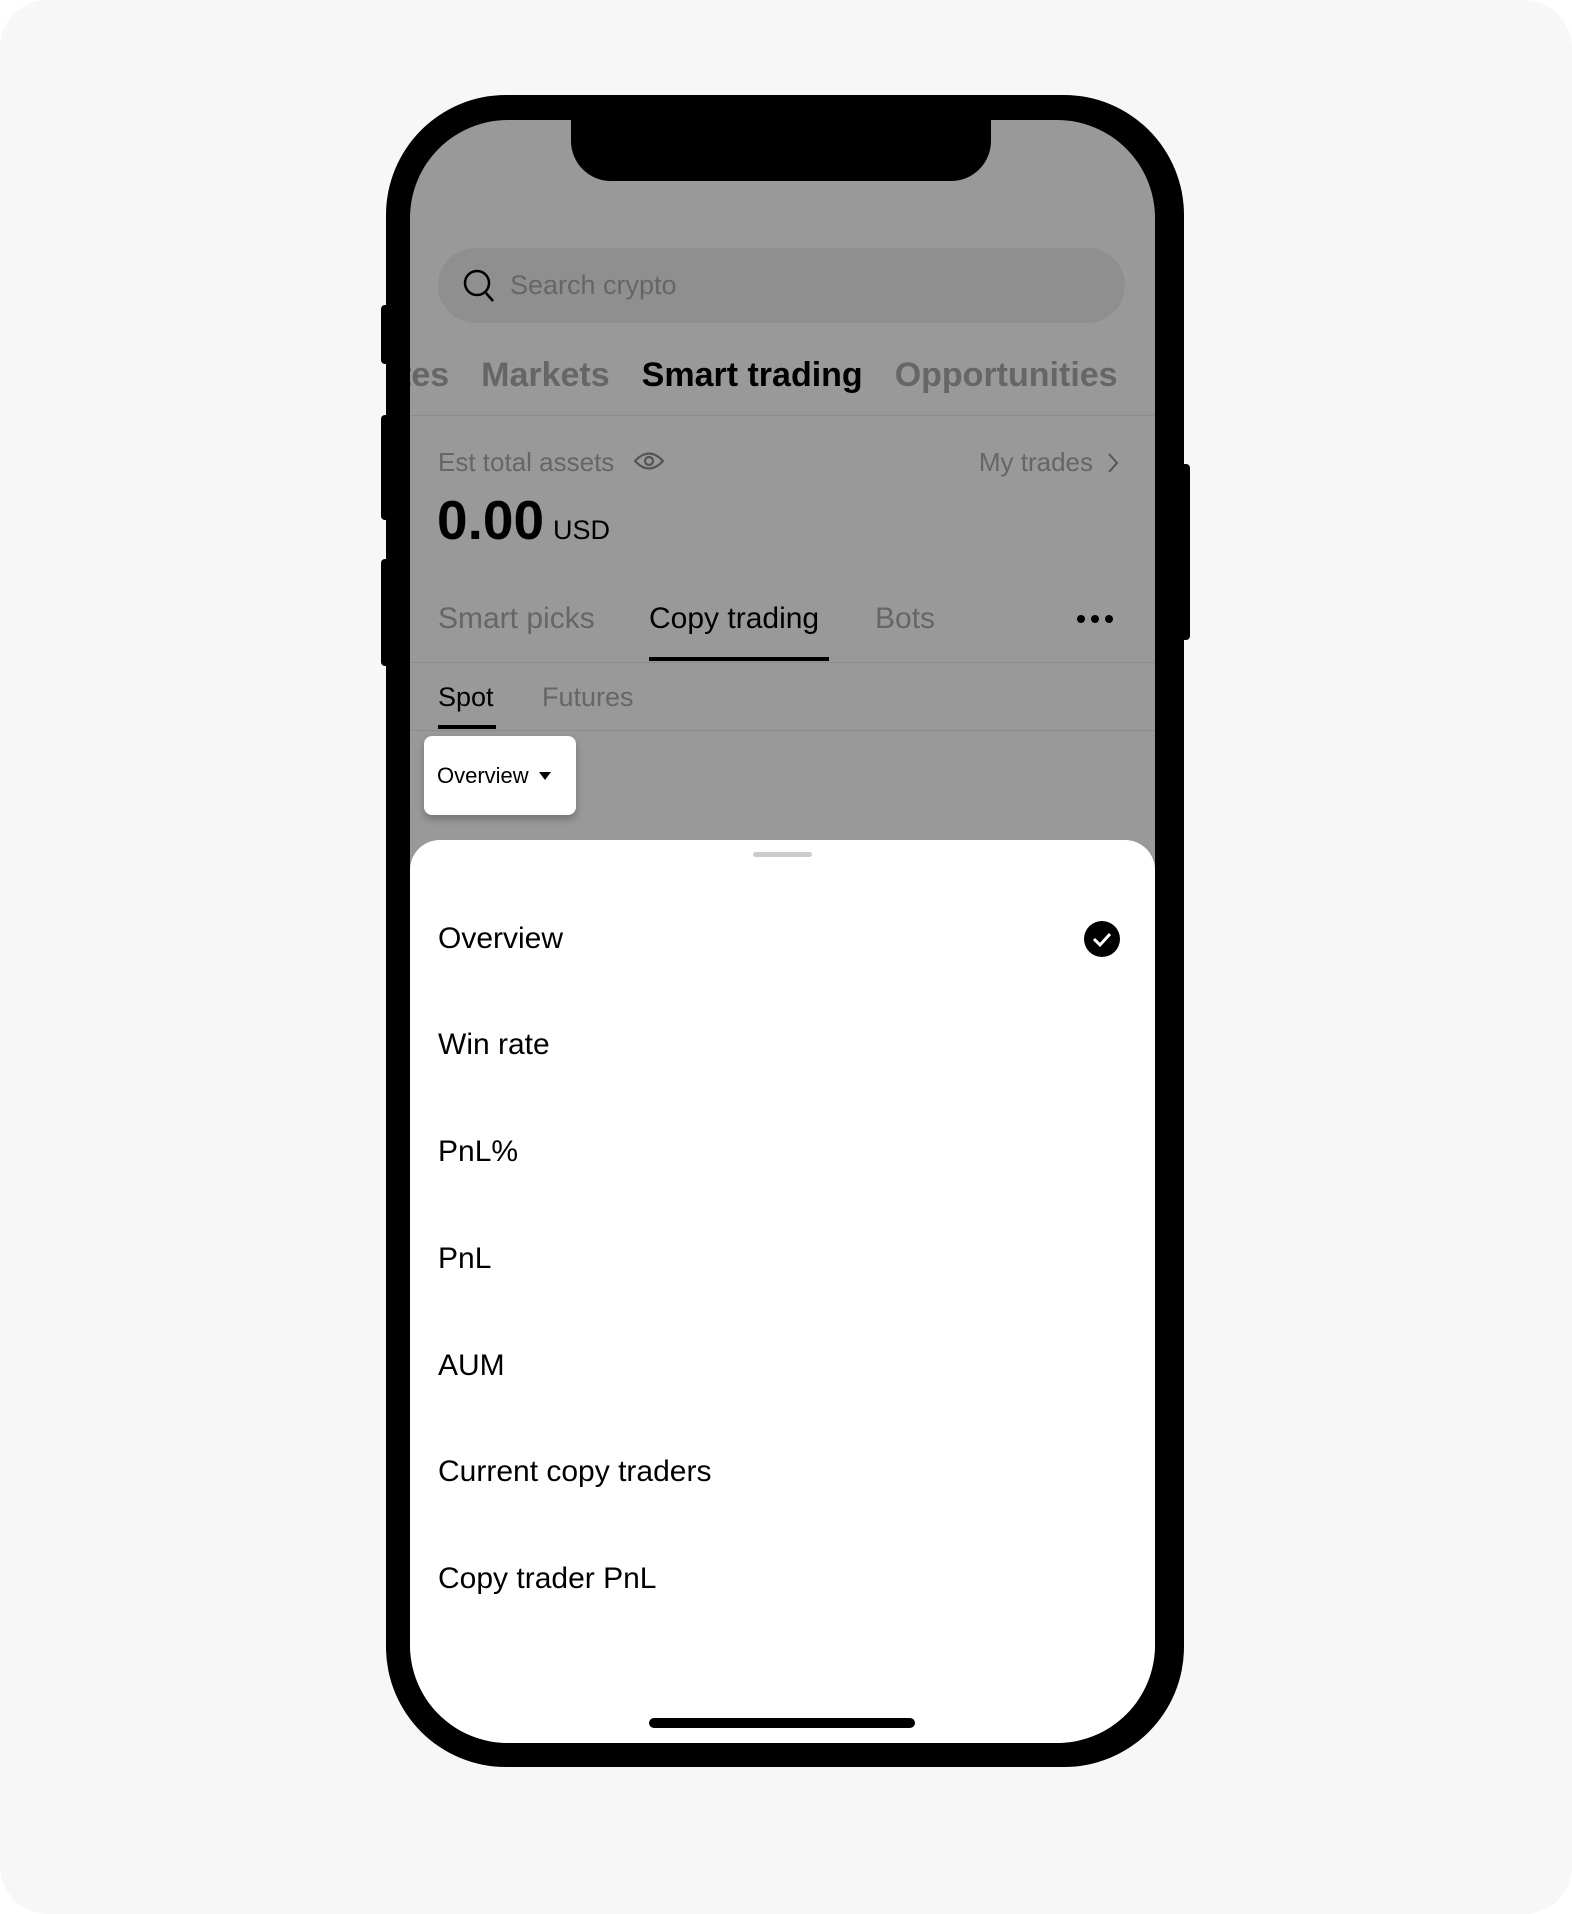  I want to click on search-input: Search crypto, so click(781, 285).